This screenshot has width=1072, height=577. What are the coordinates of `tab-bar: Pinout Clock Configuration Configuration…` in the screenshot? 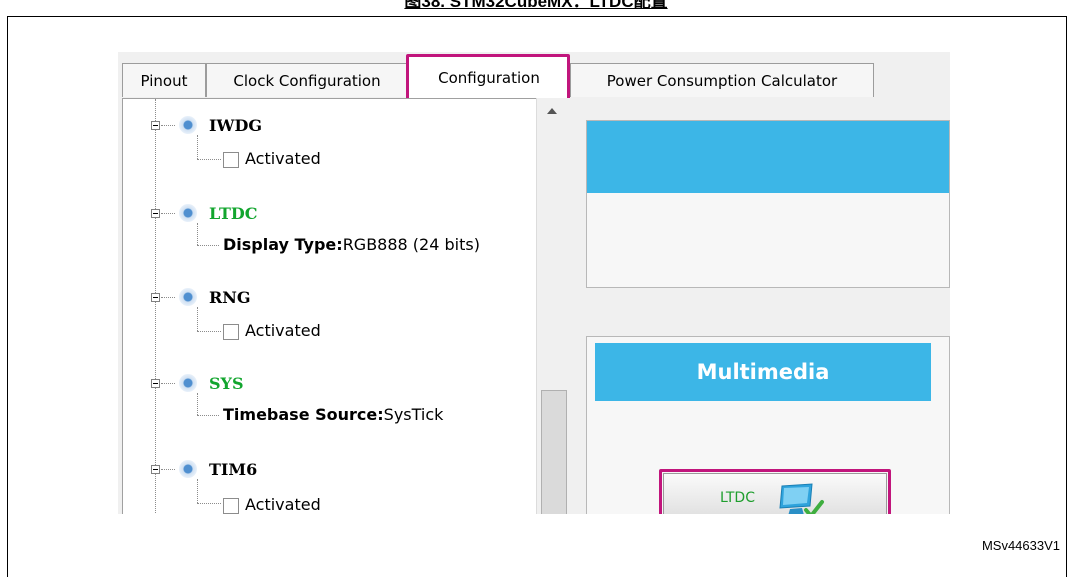 It's located at (534, 77).